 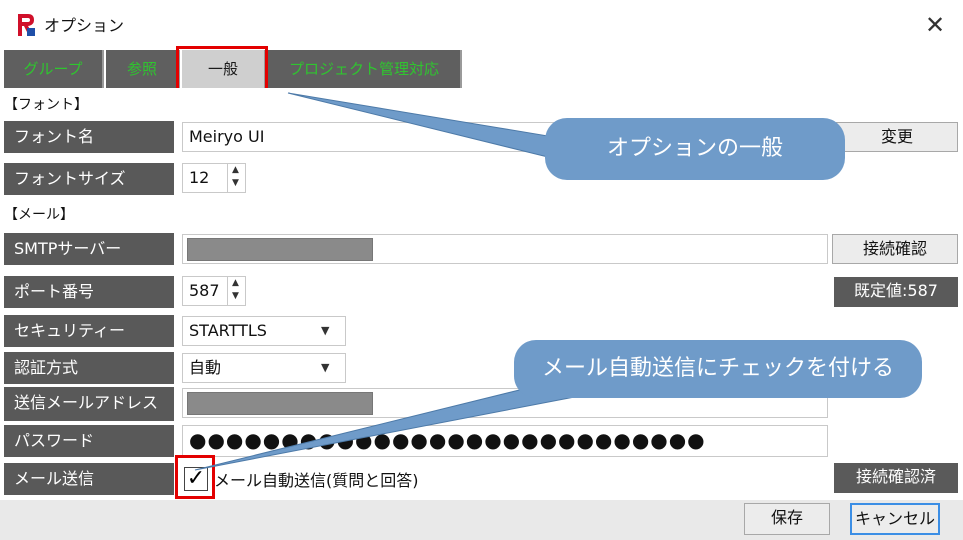 I want to click on callout-check: メール自動送信にチェックを付ける, so click(x=718, y=369).